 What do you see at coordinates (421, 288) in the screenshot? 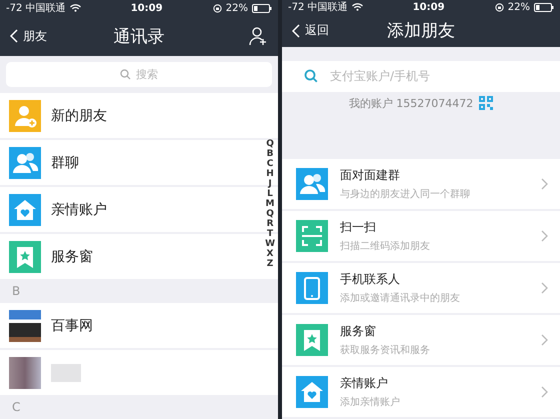
I see `menu-row: 手机联系人 添加或邀请通讯录中的朋友` at bounding box center [421, 288].